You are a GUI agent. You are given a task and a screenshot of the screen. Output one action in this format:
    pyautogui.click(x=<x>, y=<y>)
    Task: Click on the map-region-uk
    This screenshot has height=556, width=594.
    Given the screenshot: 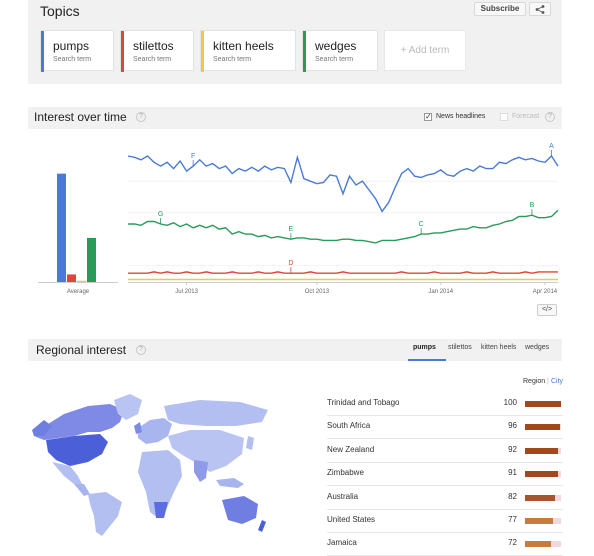 What is the action you would take?
    pyautogui.click(x=138, y=428)
    